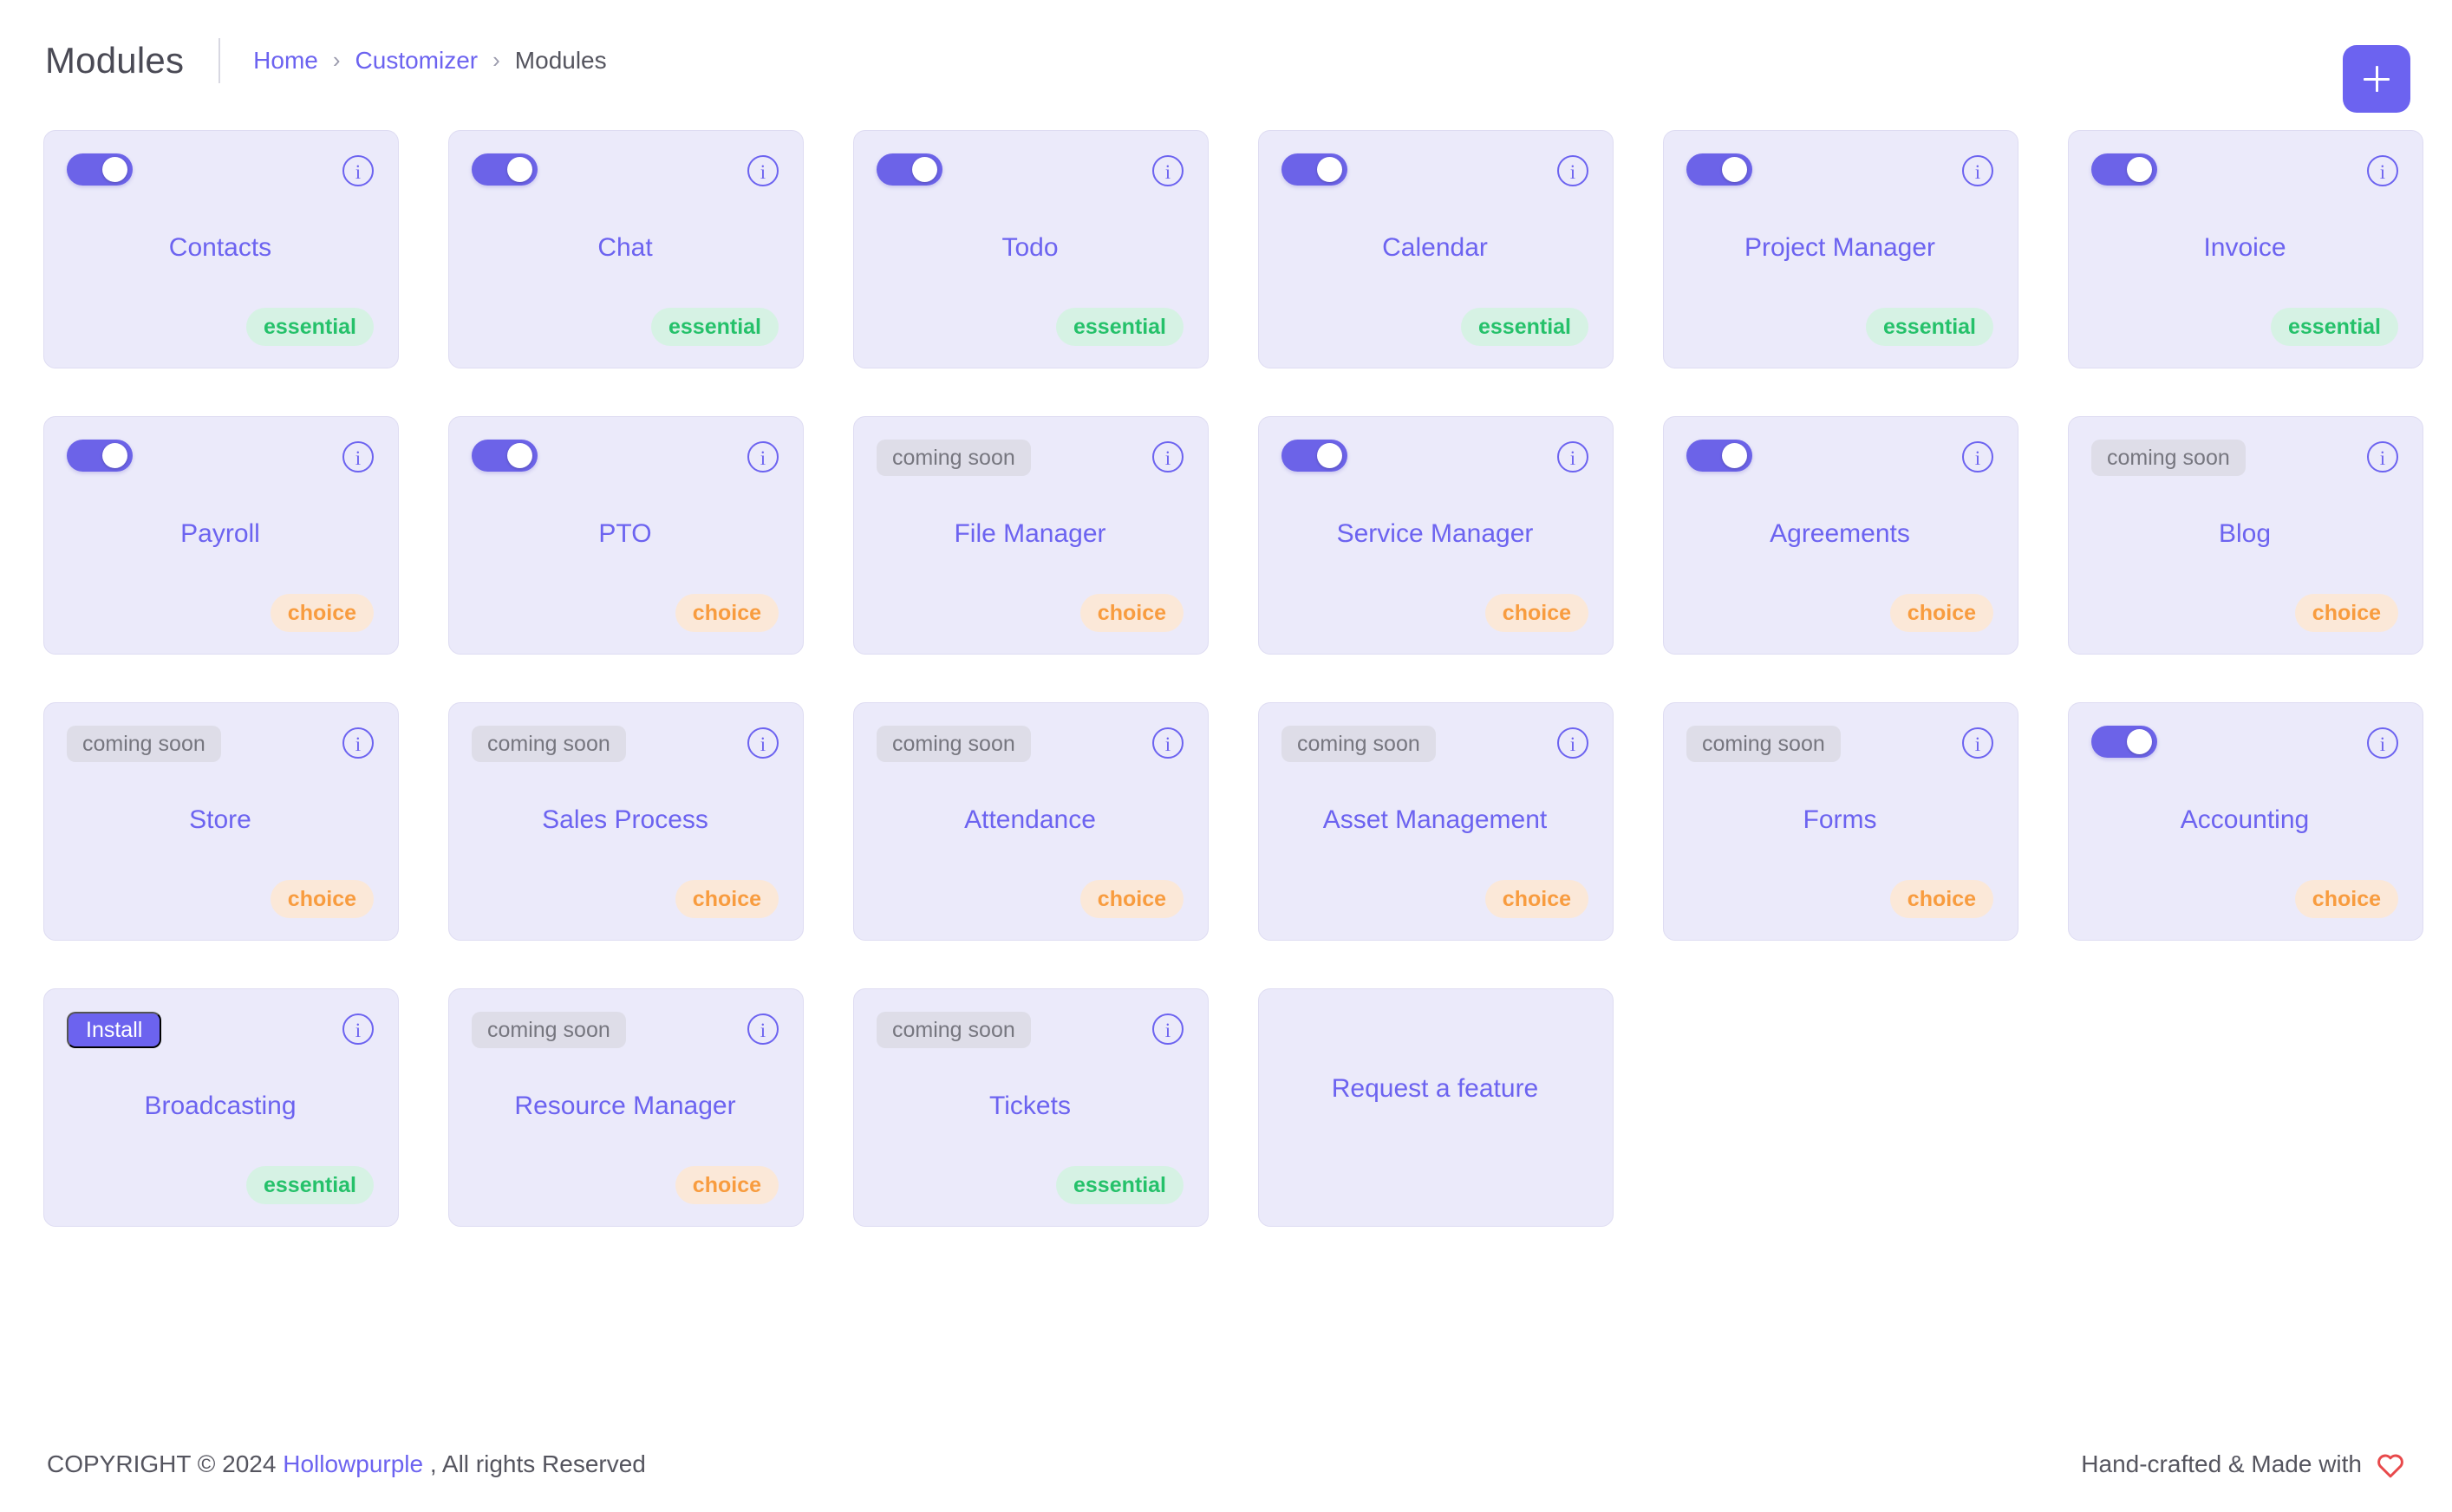 This screenshot has height=1512, width=2452. I want to click on module-title-resource-manager: Resource Manager, so click(625, 1105).